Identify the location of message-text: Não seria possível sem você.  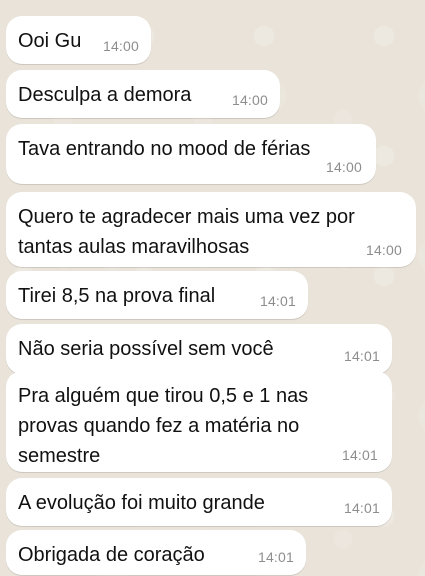
(146, 349).